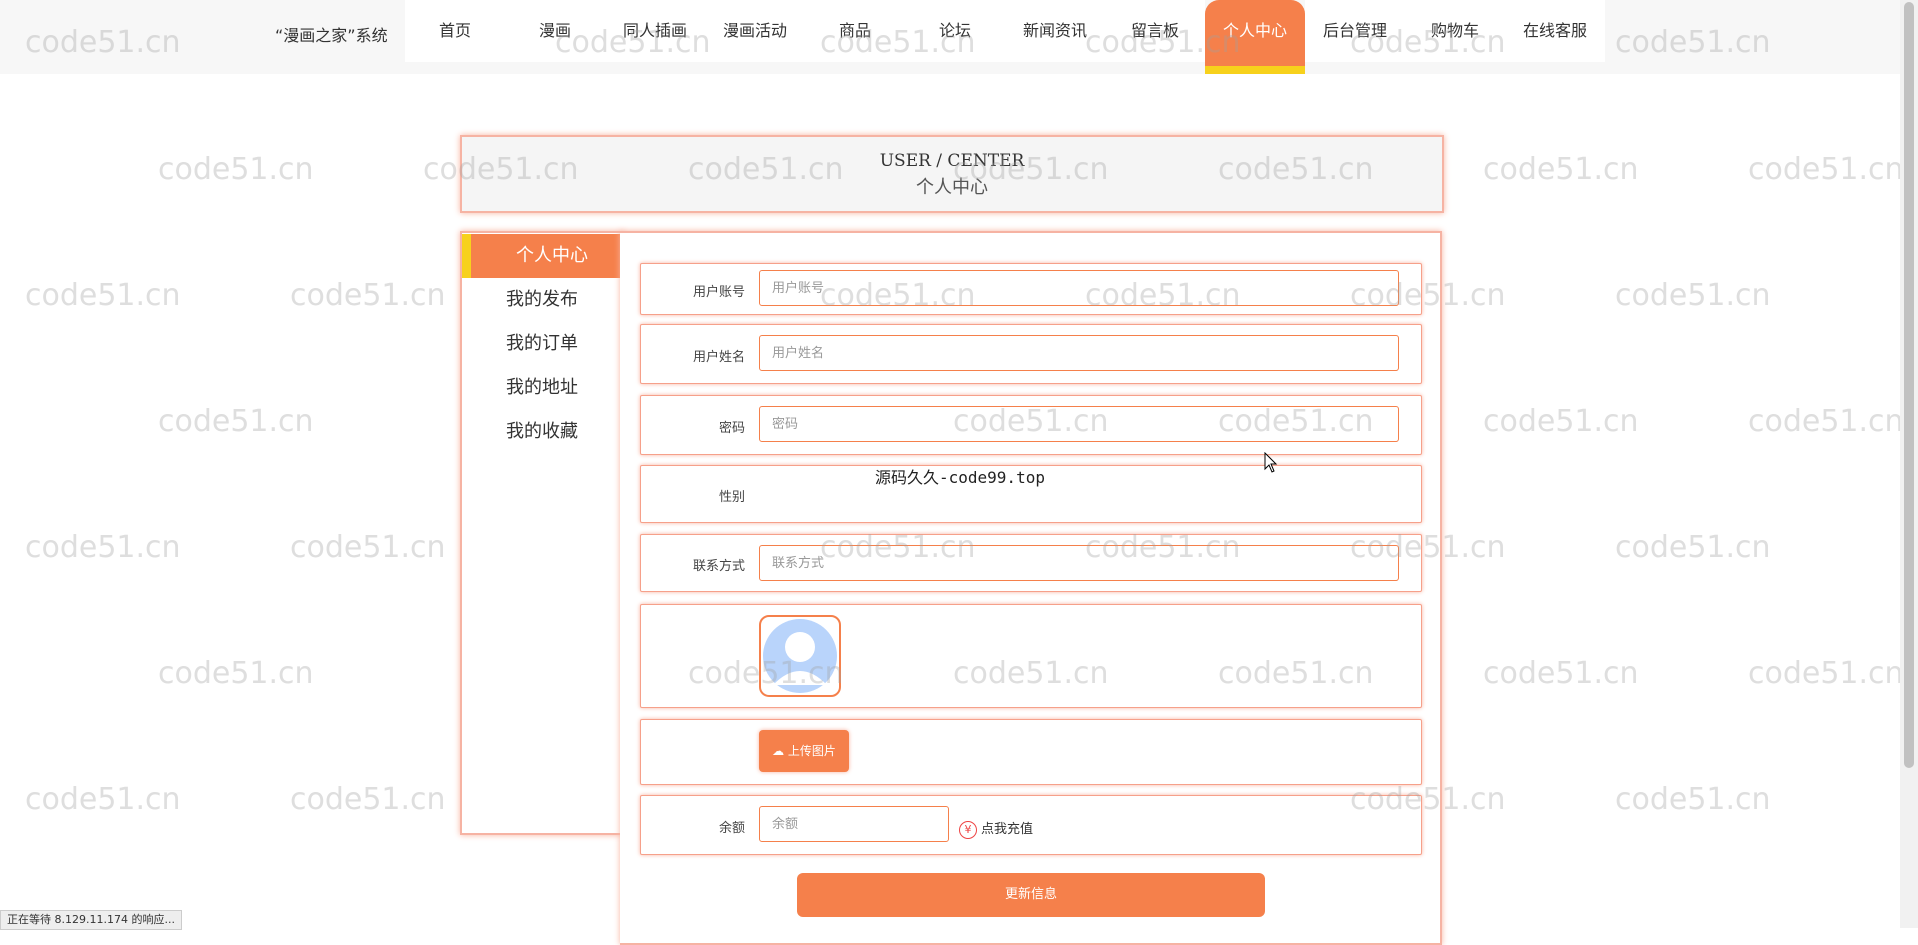 Image resolution: width=1918 pixels, height=945 pixels. Describe the element at coordinates (755, 31) in the screenshot. I see `nav-comic-events: 漫画活动` at that location.